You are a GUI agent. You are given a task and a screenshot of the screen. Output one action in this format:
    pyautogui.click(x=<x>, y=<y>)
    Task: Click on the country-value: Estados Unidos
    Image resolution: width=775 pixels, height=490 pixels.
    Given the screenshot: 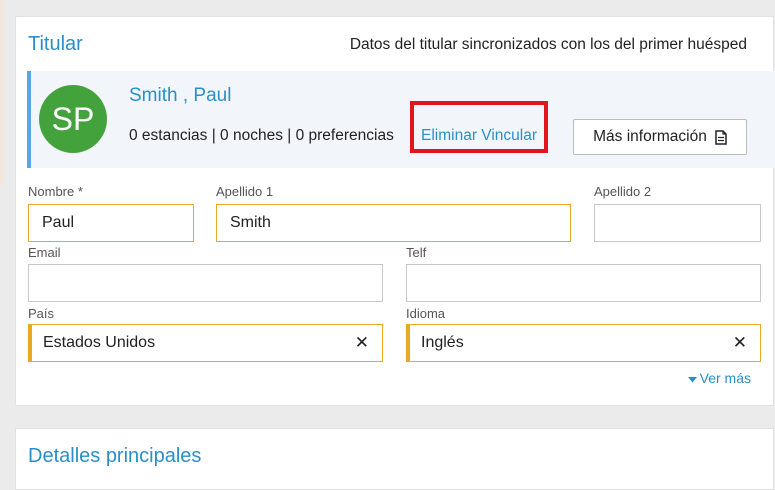 What is the action you would take?
    pyautogui.click(x=99, y=342)
    